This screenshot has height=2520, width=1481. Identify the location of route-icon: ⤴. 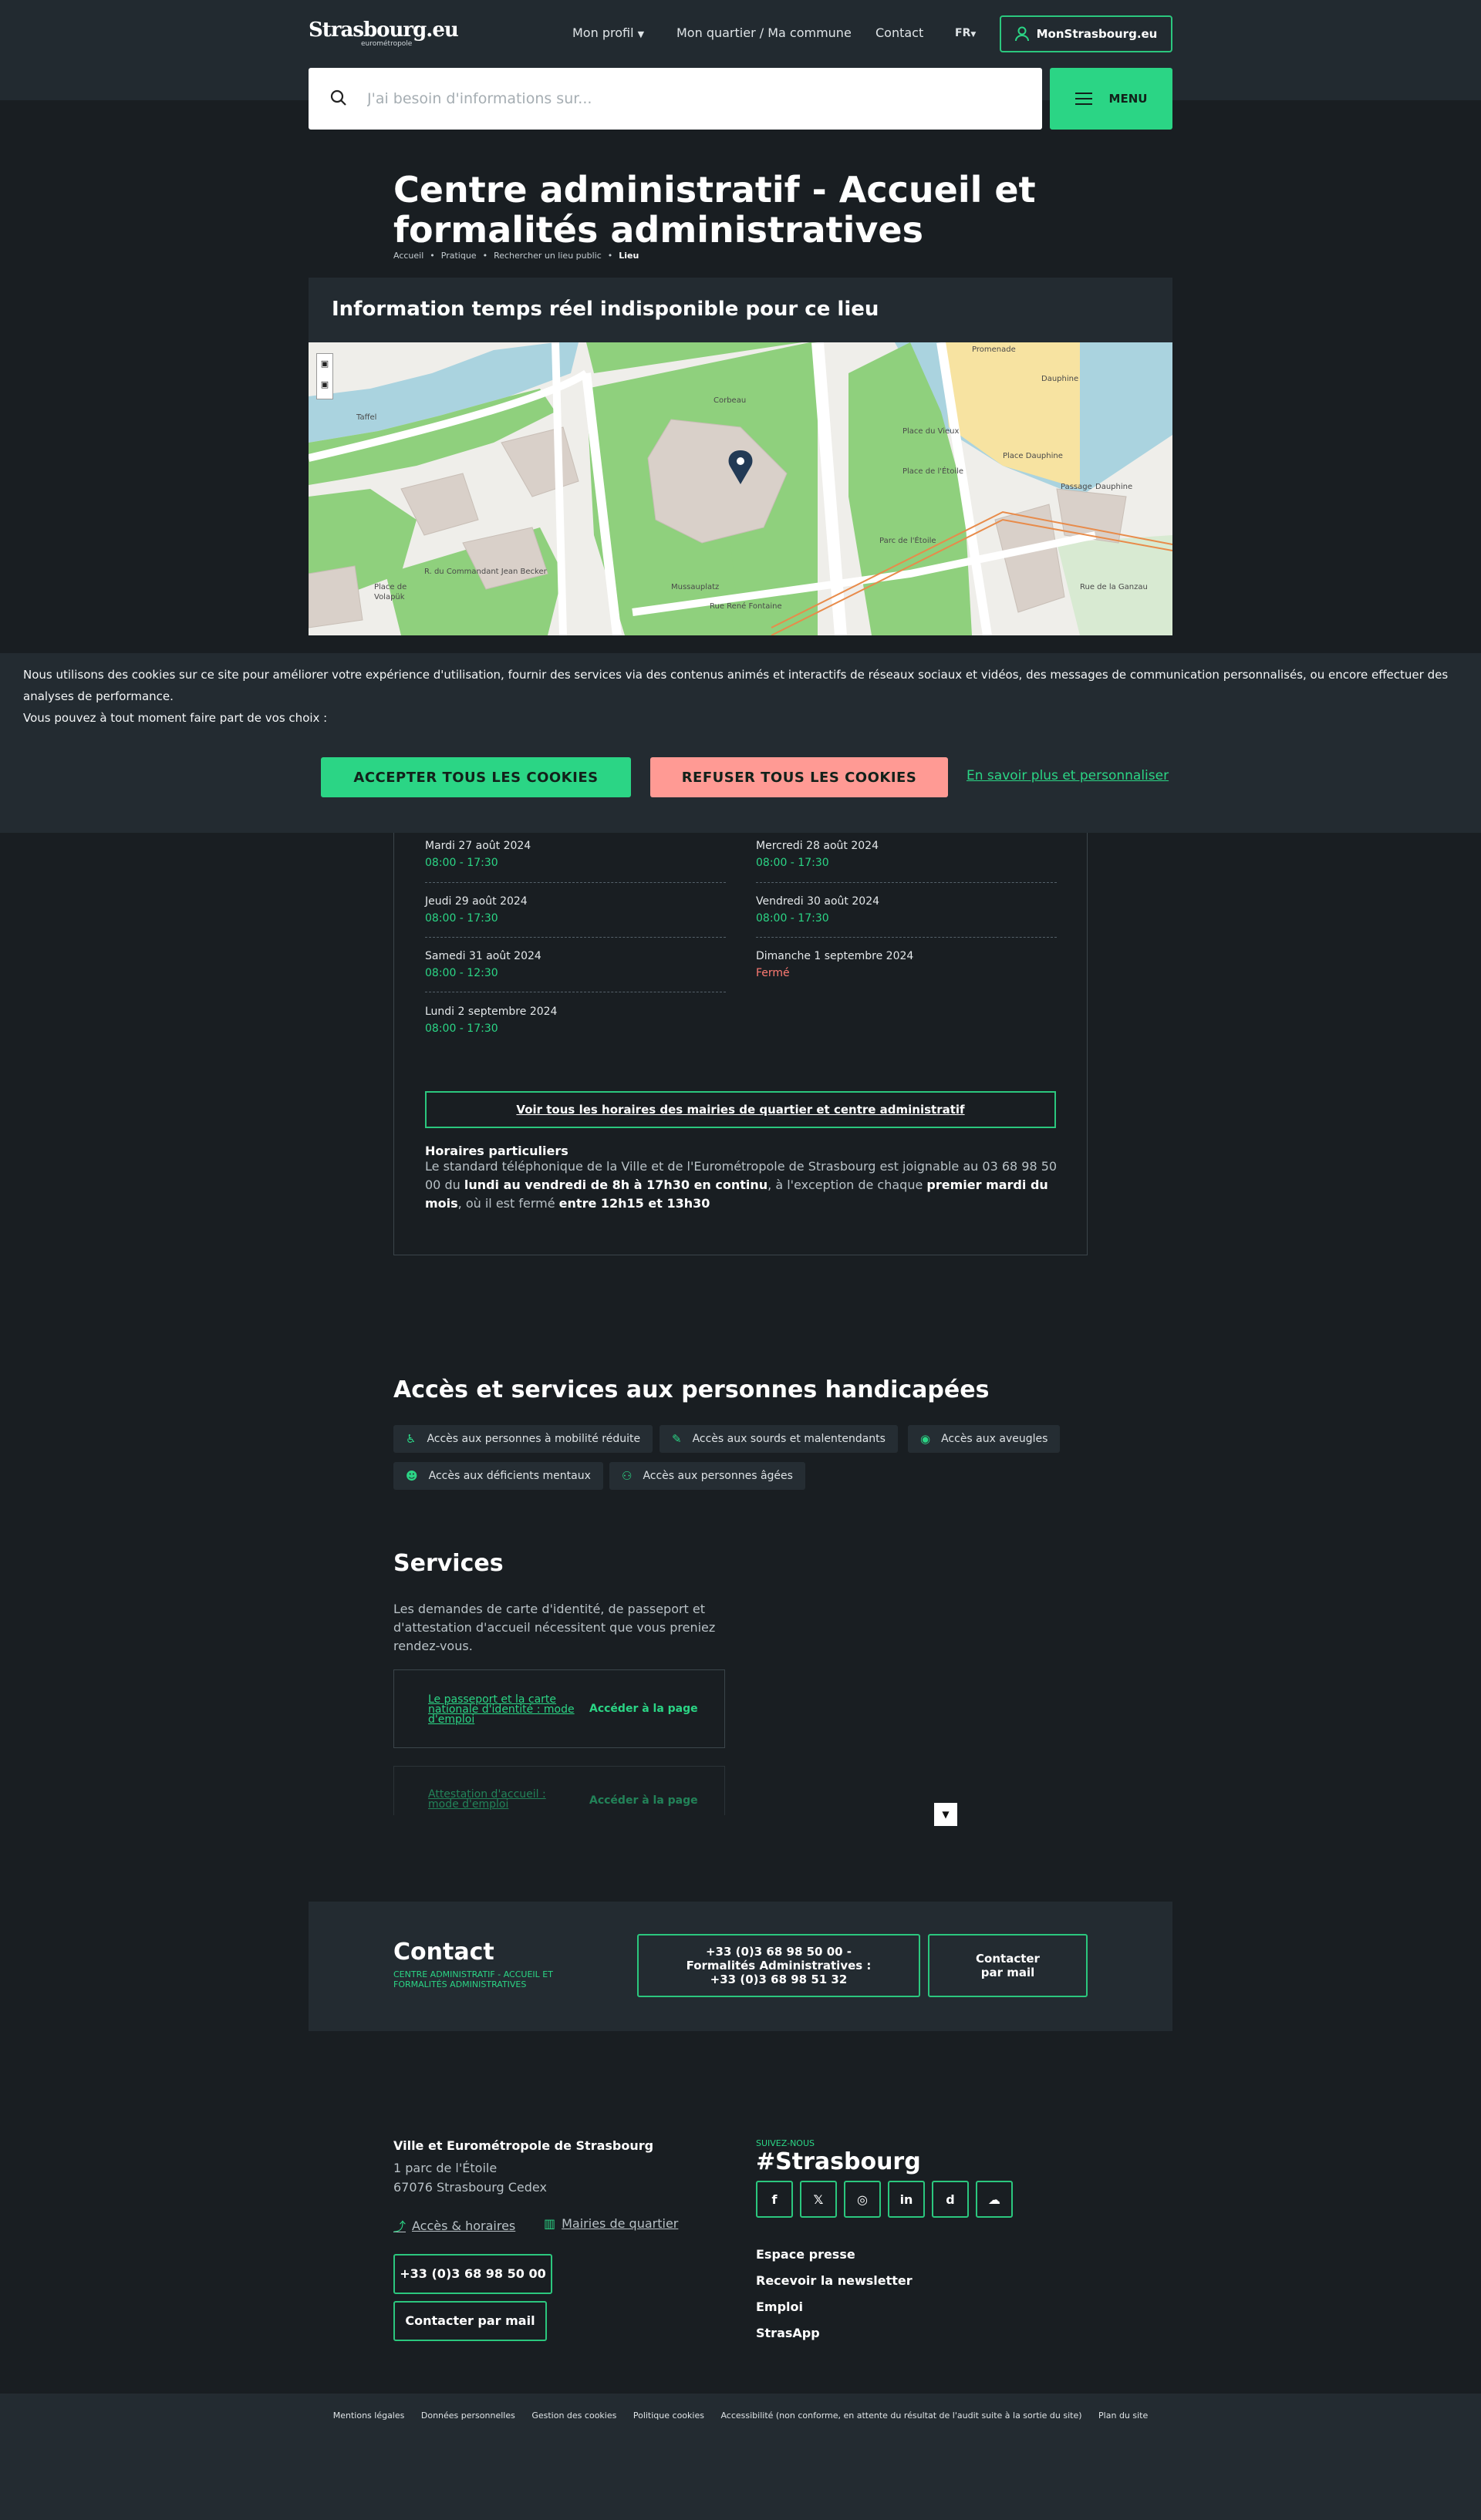
(400, 2226).